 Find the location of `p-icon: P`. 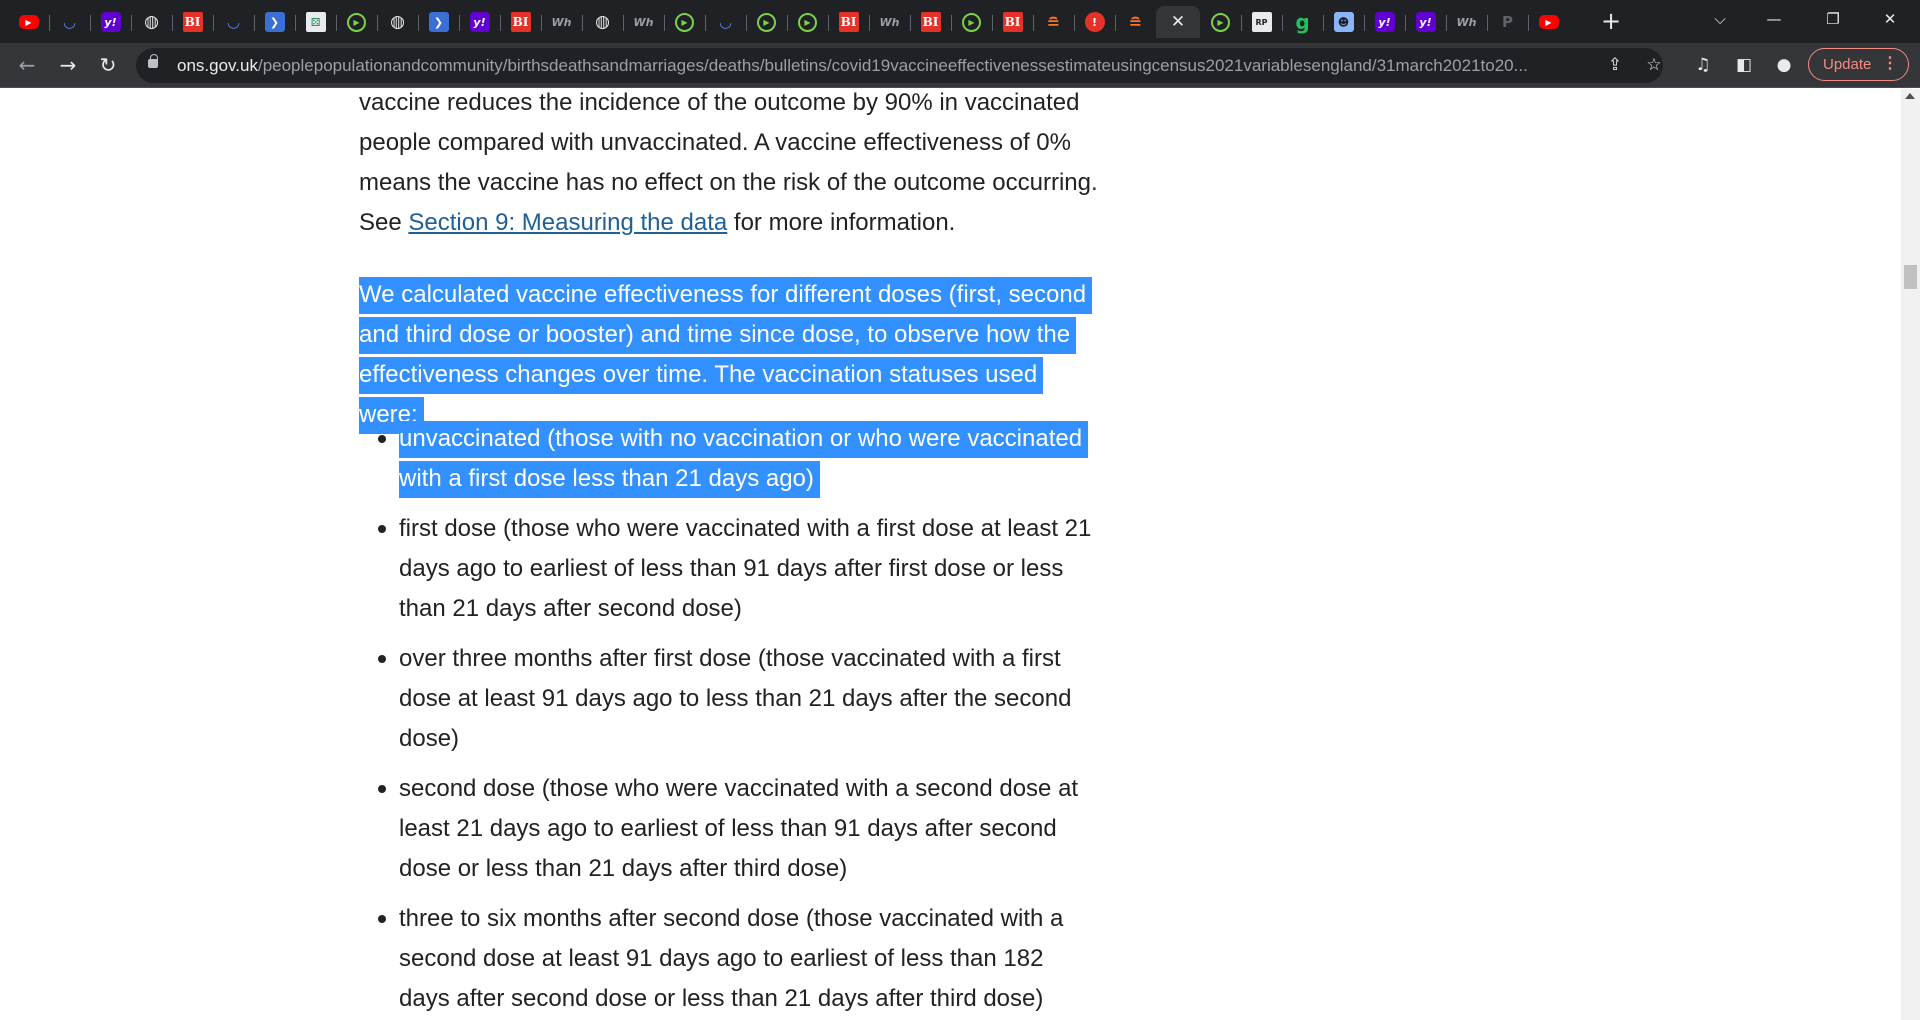

p-icon: P is located at coordinates (1507, 22).